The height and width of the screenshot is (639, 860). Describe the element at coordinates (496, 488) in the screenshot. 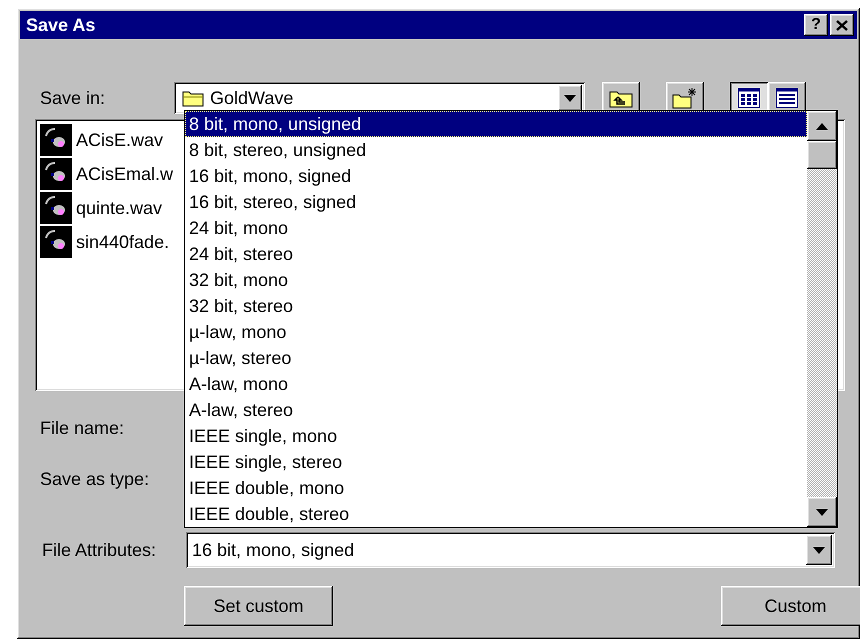

I see `dropdown-option: IEEE double, mono` at that location.